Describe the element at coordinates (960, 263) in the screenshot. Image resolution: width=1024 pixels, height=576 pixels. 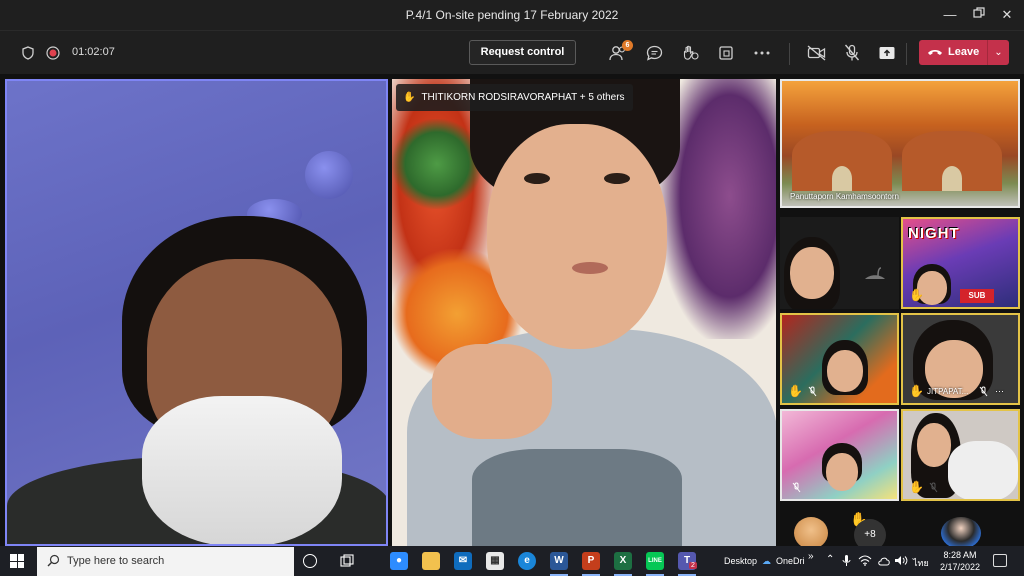
I see `video-tile-student-game: NIGHT SUB ✋` at that location.